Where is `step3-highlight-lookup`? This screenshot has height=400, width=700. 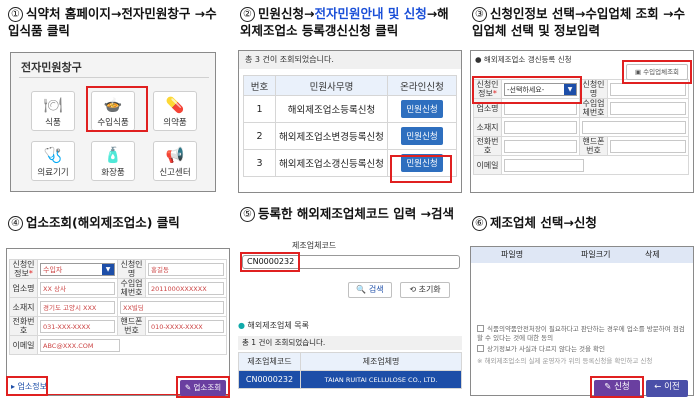 step3-highlight-lookup is located at coordinates (657, 72).